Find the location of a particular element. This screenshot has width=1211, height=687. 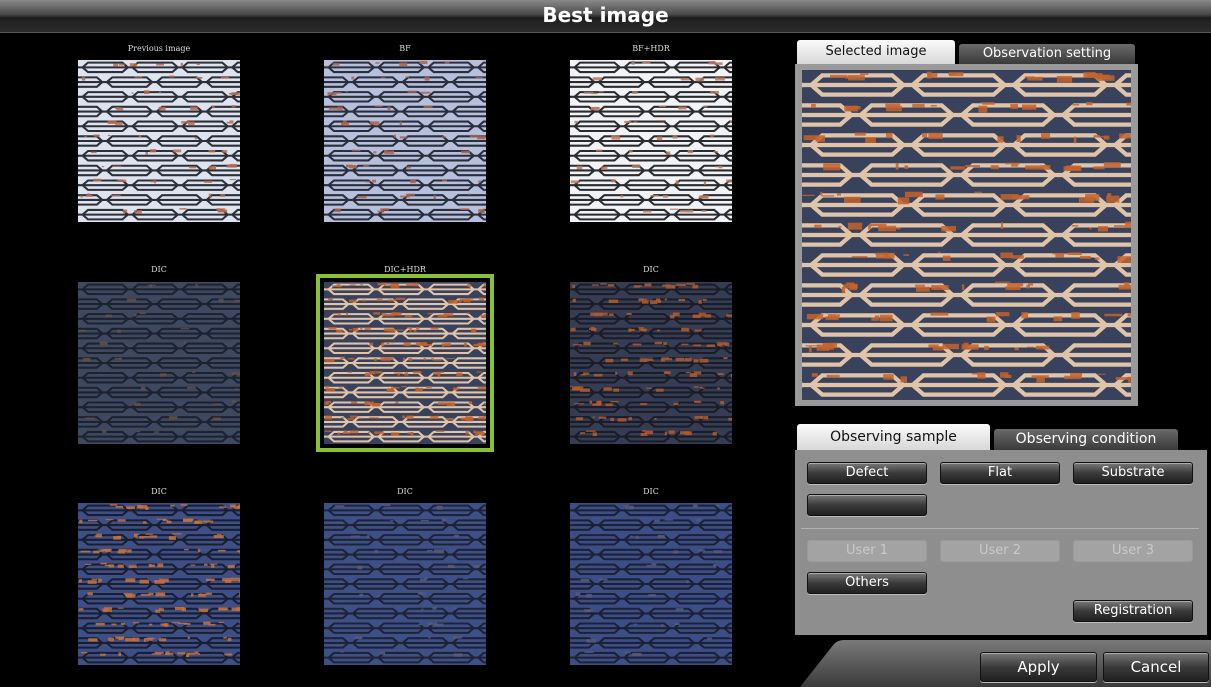

defect-button: Defect is located at coordinates (867, 473).